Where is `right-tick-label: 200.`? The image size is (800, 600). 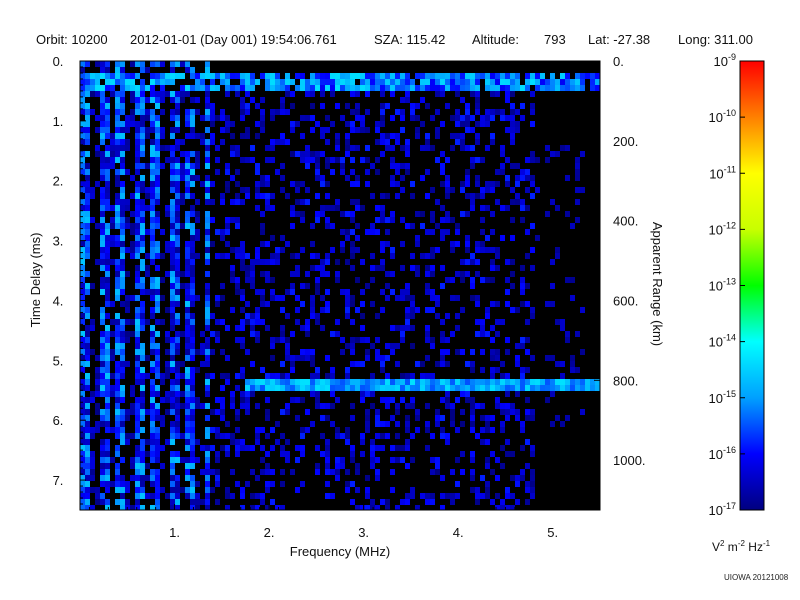
right-tick-label: 200. is located at coordinates (625, 141).